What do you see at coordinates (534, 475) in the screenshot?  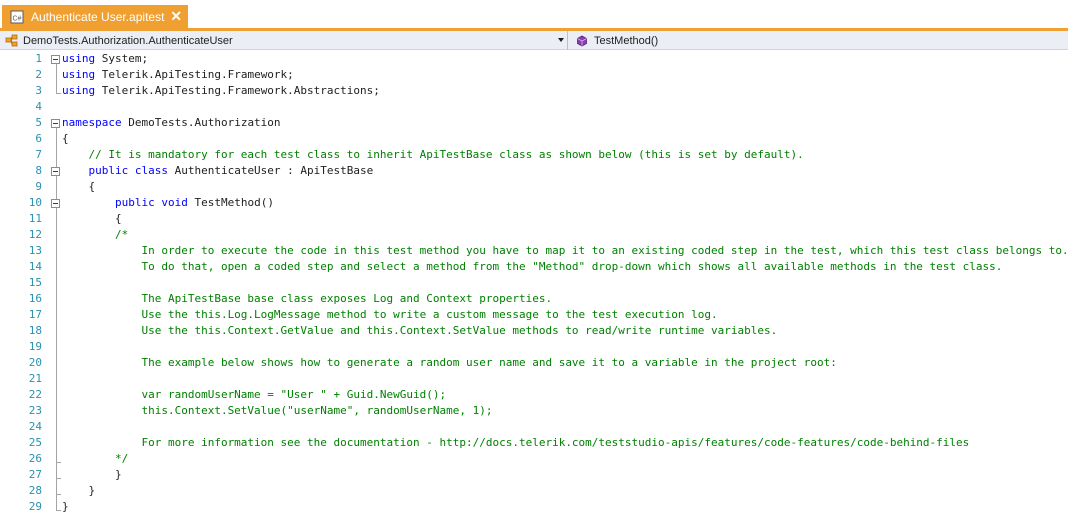 I see `code-line: 27 }` at bounding box center [534, 475].